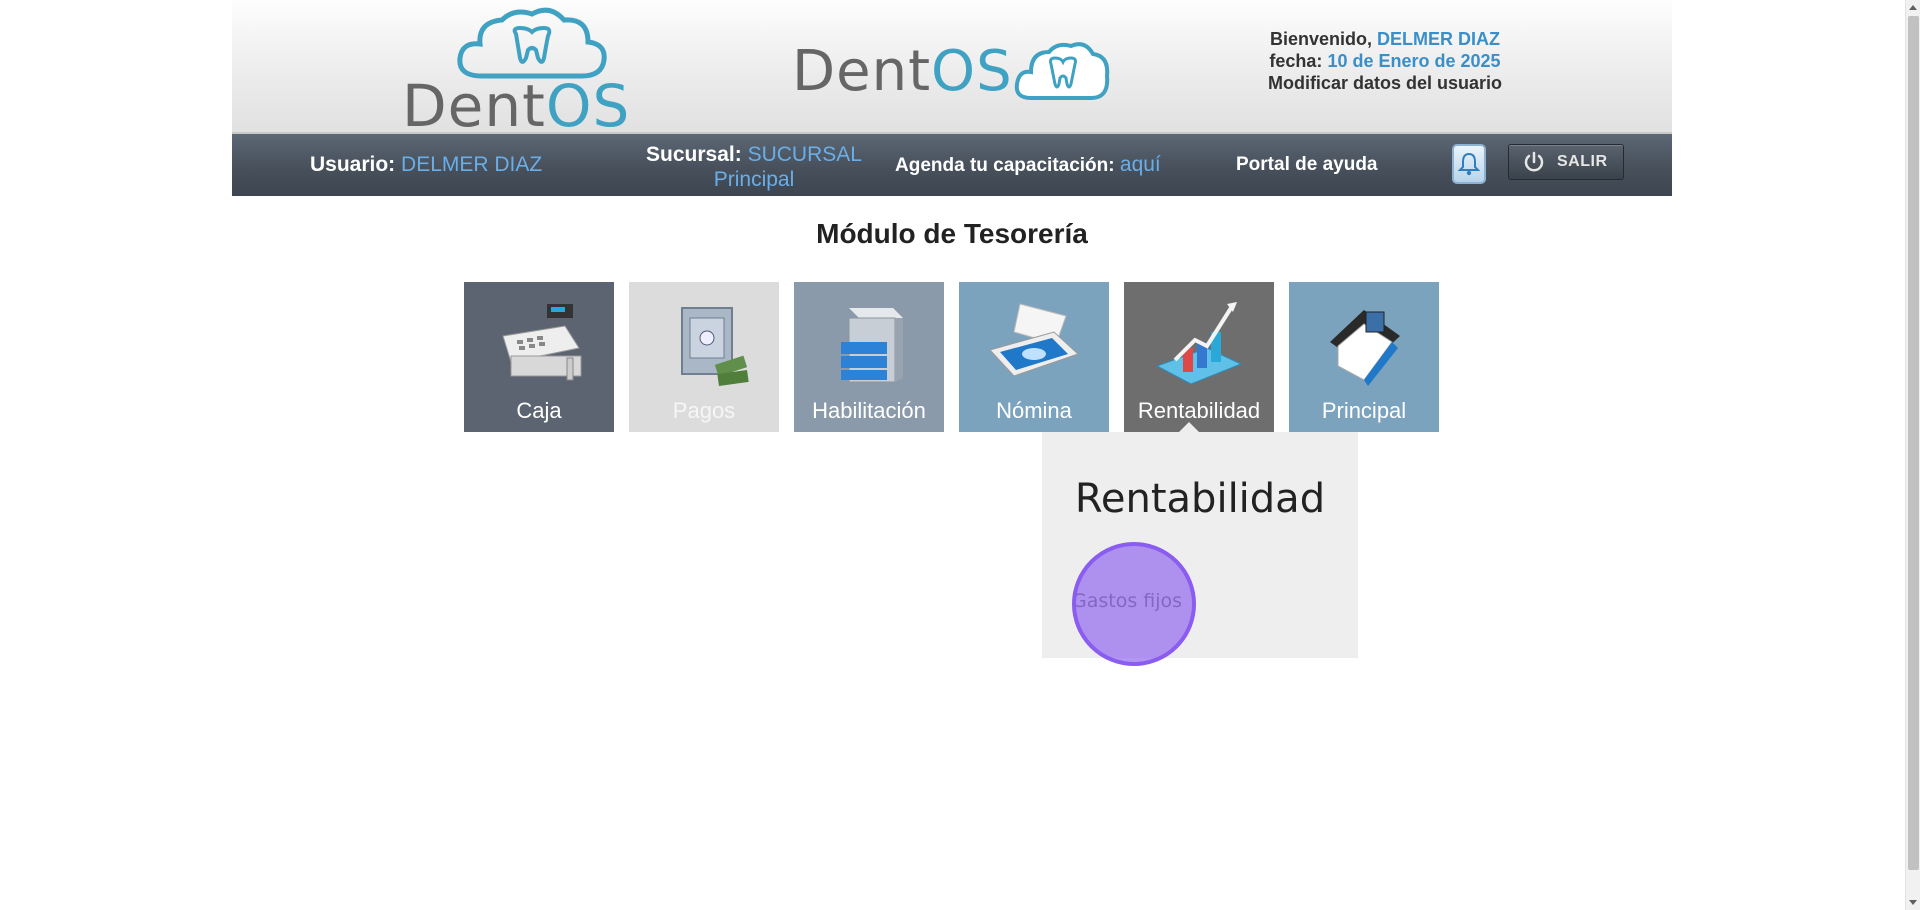 This screenshot has height=910, width=1920. Describe the element at coordinates (1199, 343) in the screenshot. I see `growth-chart-icon` at that location.